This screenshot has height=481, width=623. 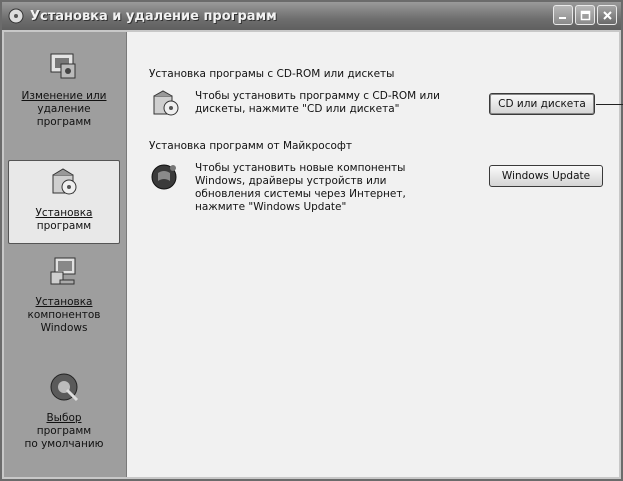 What do you see at coordinates (609, 104) in the screenshot?
I see `callout-line` at bounding box center [609, 104].